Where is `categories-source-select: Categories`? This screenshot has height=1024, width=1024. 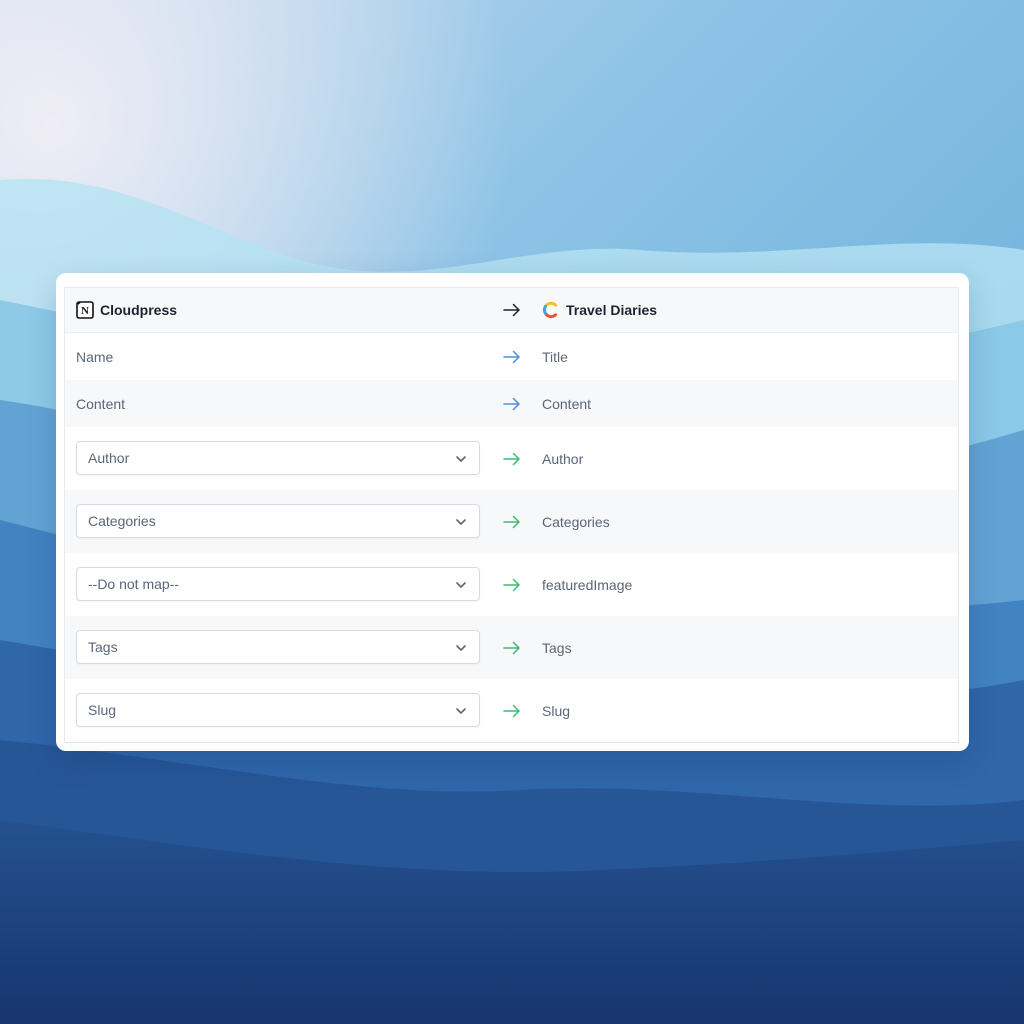 categories-source-select: Categories is located at coordinates (278, 521).